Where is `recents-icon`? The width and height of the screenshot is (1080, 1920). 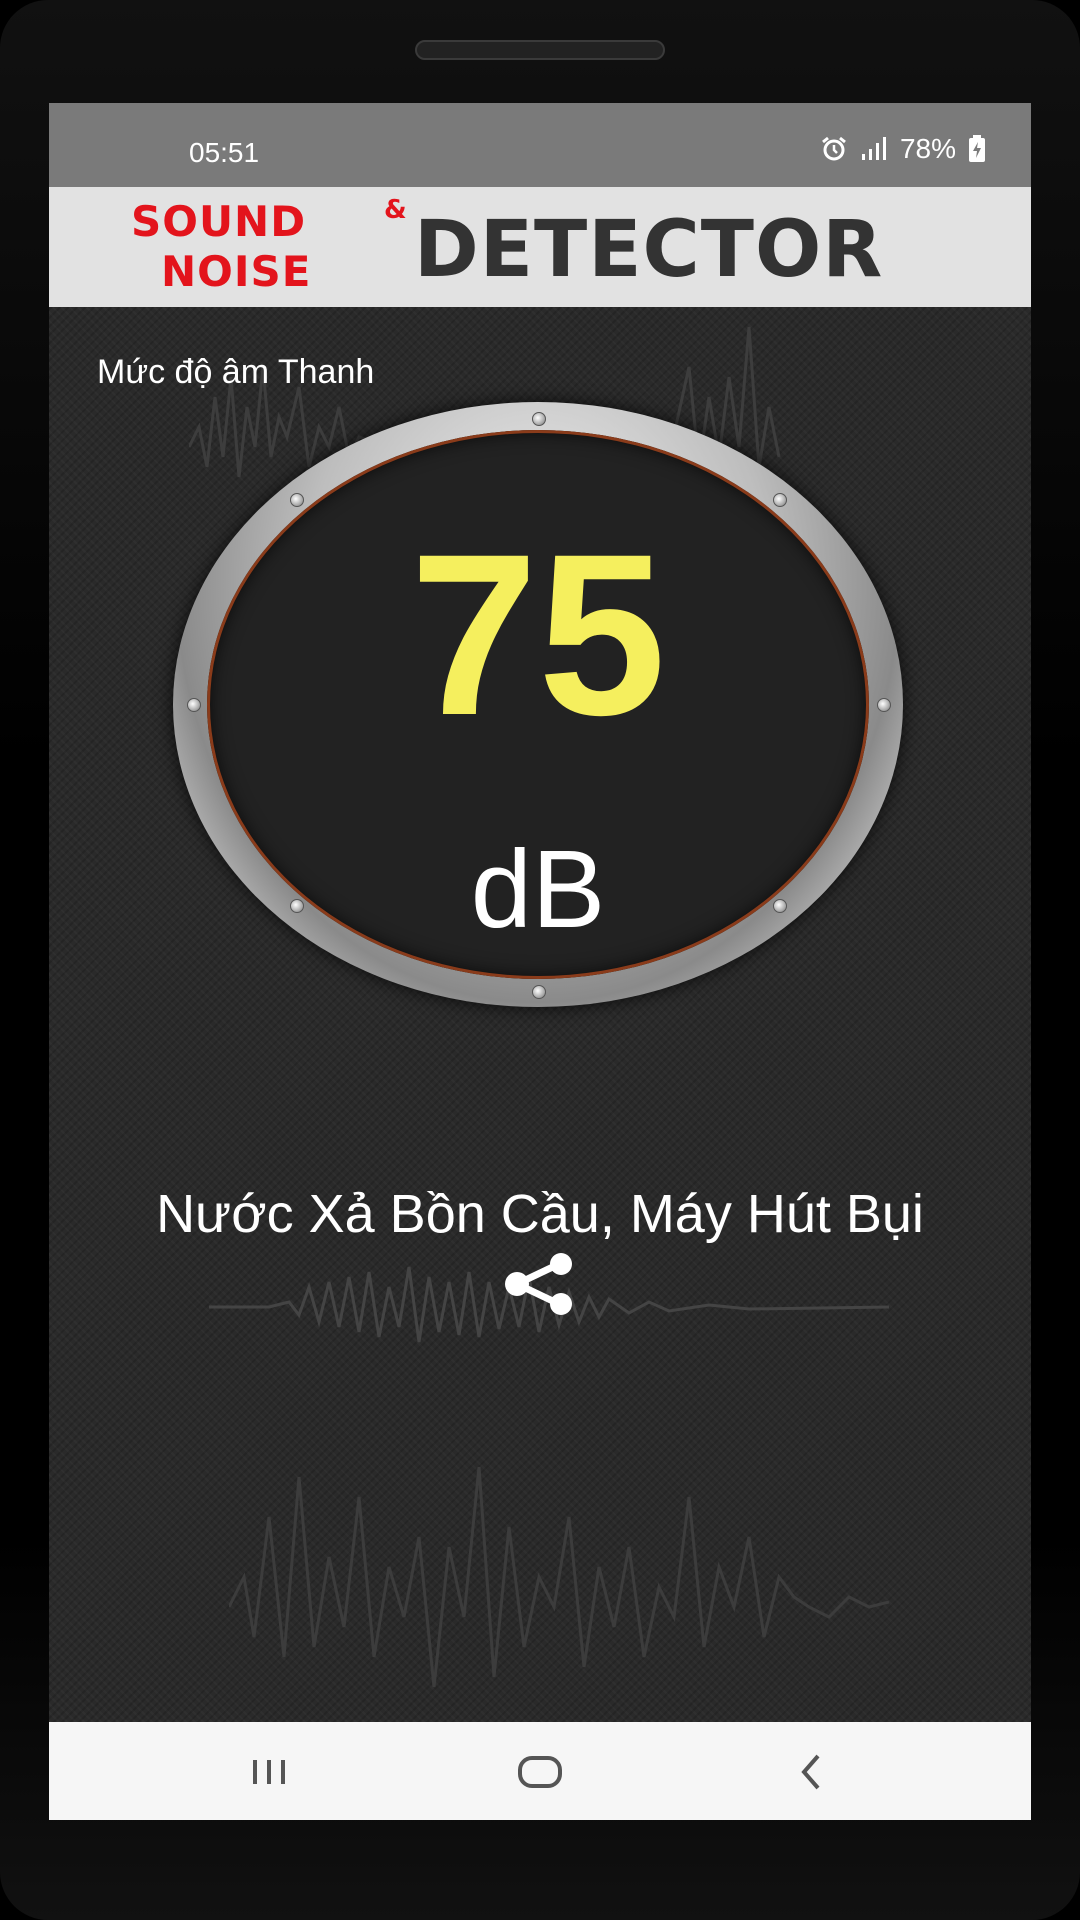
recents-icon is located at coordinates (269, 1771).